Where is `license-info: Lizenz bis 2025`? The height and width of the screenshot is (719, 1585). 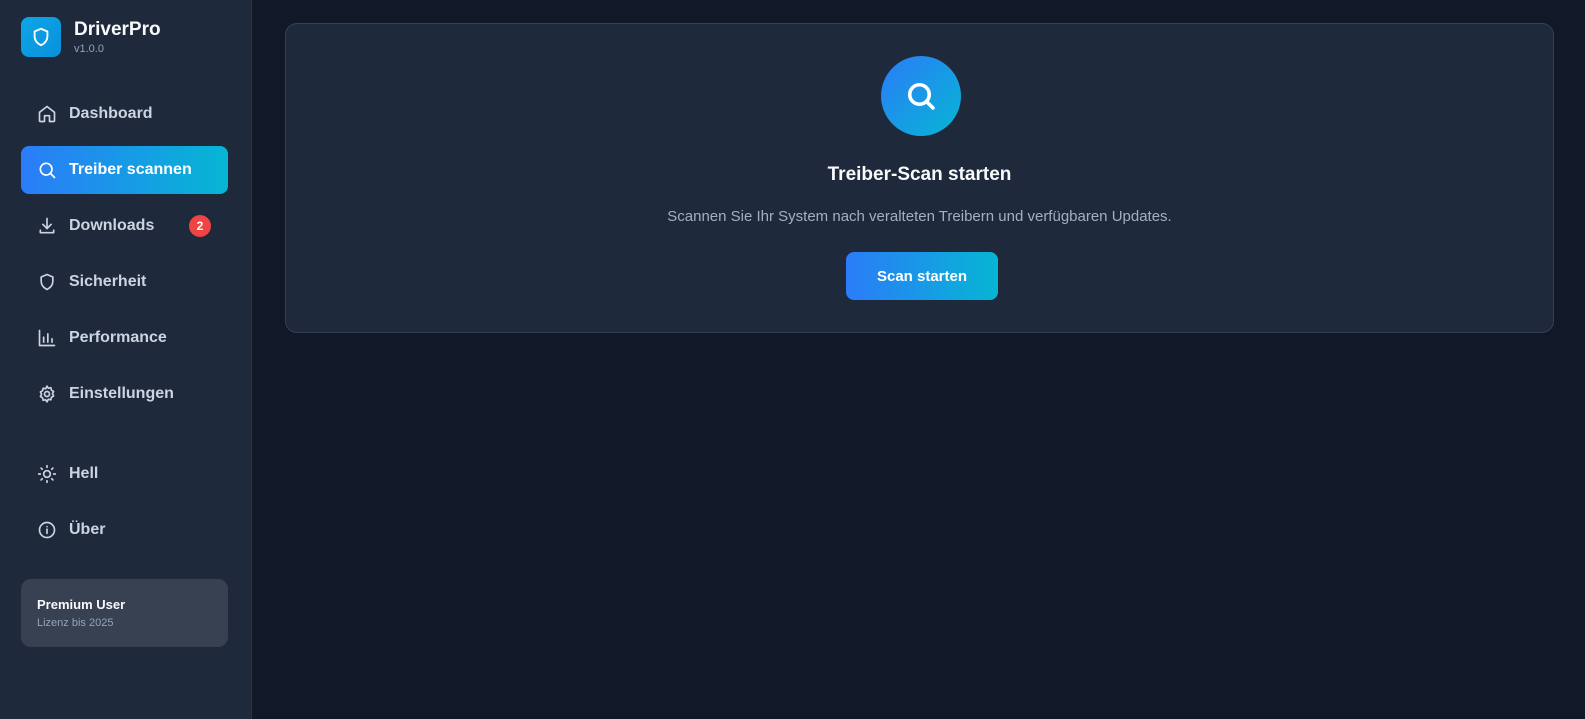
license-info: Lizenz bis 2025 is located at coordinates (75, 623).